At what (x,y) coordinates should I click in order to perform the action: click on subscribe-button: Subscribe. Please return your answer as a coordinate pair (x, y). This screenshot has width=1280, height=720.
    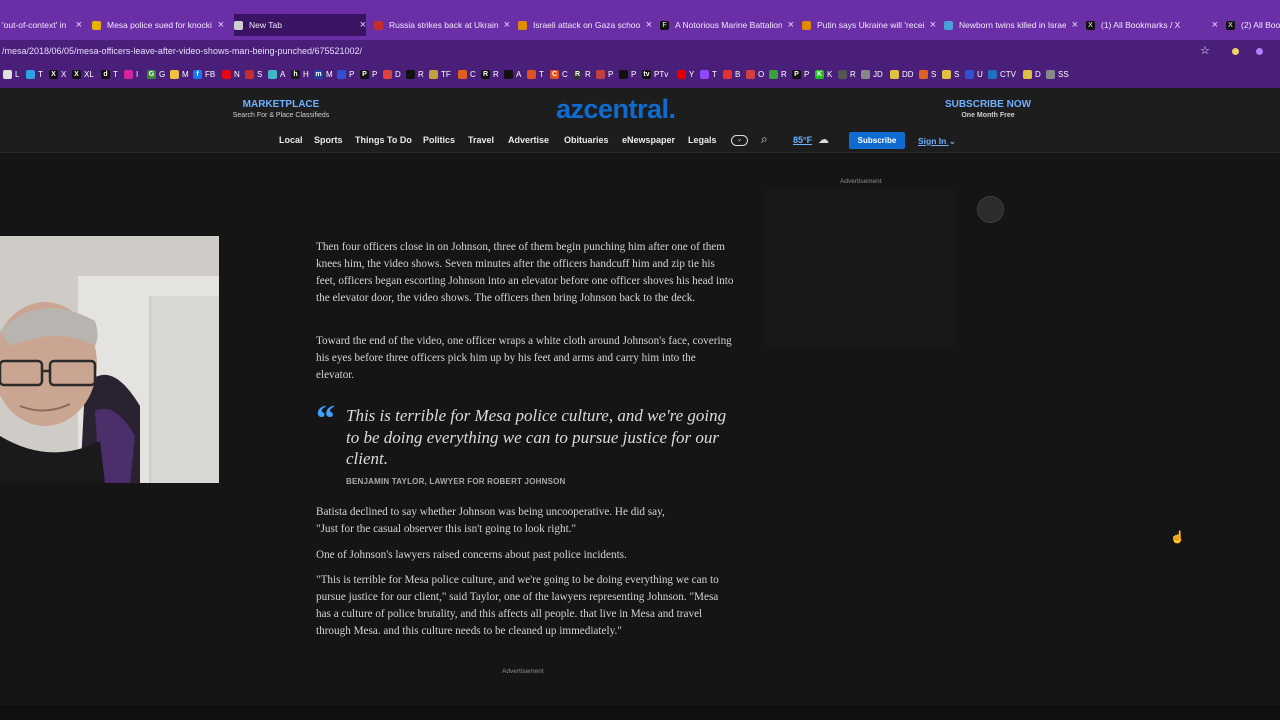
    Looking at the image, I should click on (877, 140).